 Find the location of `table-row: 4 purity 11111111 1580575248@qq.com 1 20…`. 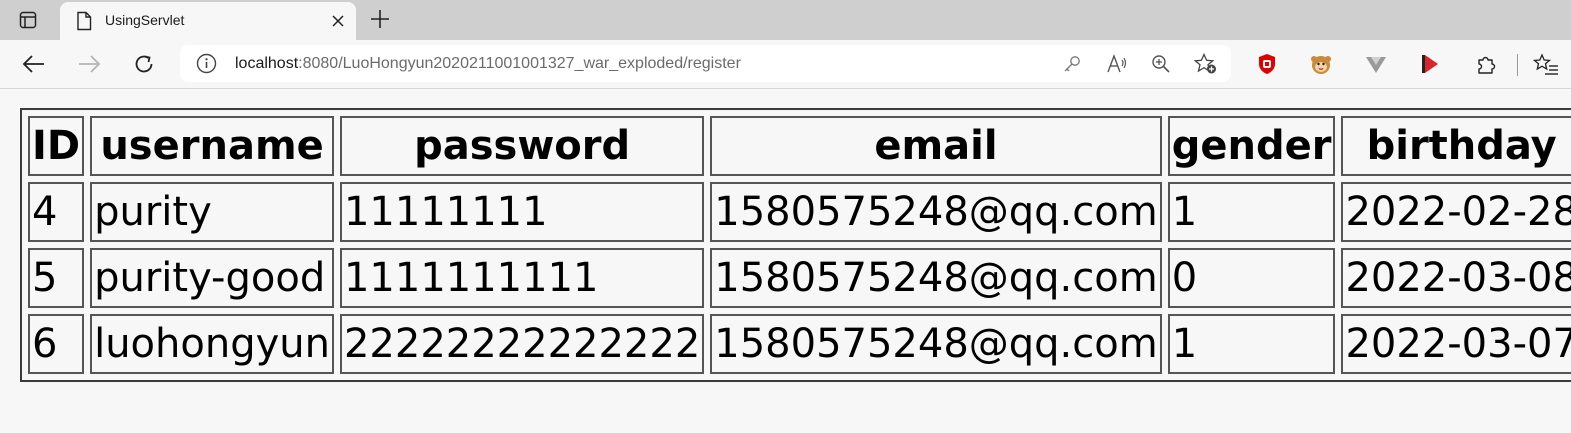

table-row: 4 purity 11111111 1580575248@qq.com 1 20… is located at coordinates (799, 212).